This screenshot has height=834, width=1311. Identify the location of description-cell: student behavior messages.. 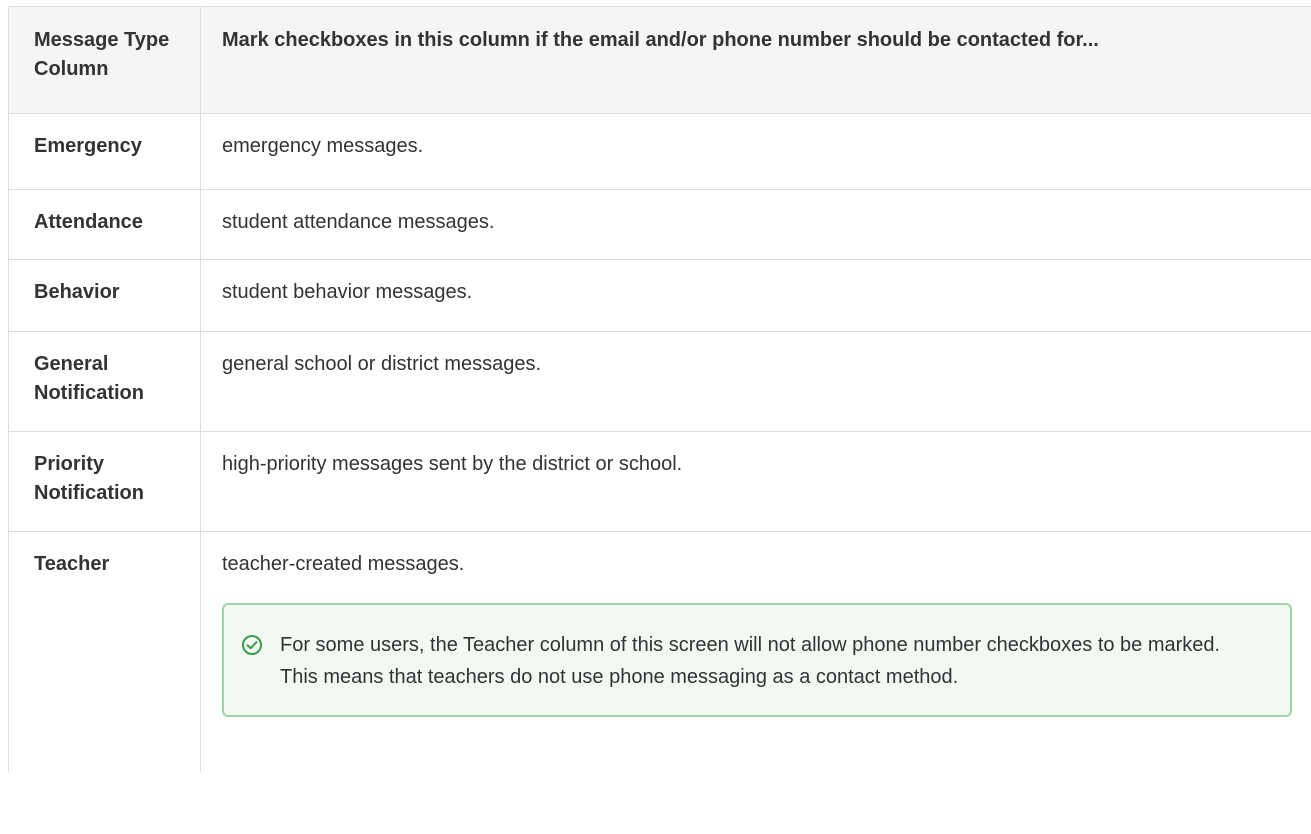
(755, 295).